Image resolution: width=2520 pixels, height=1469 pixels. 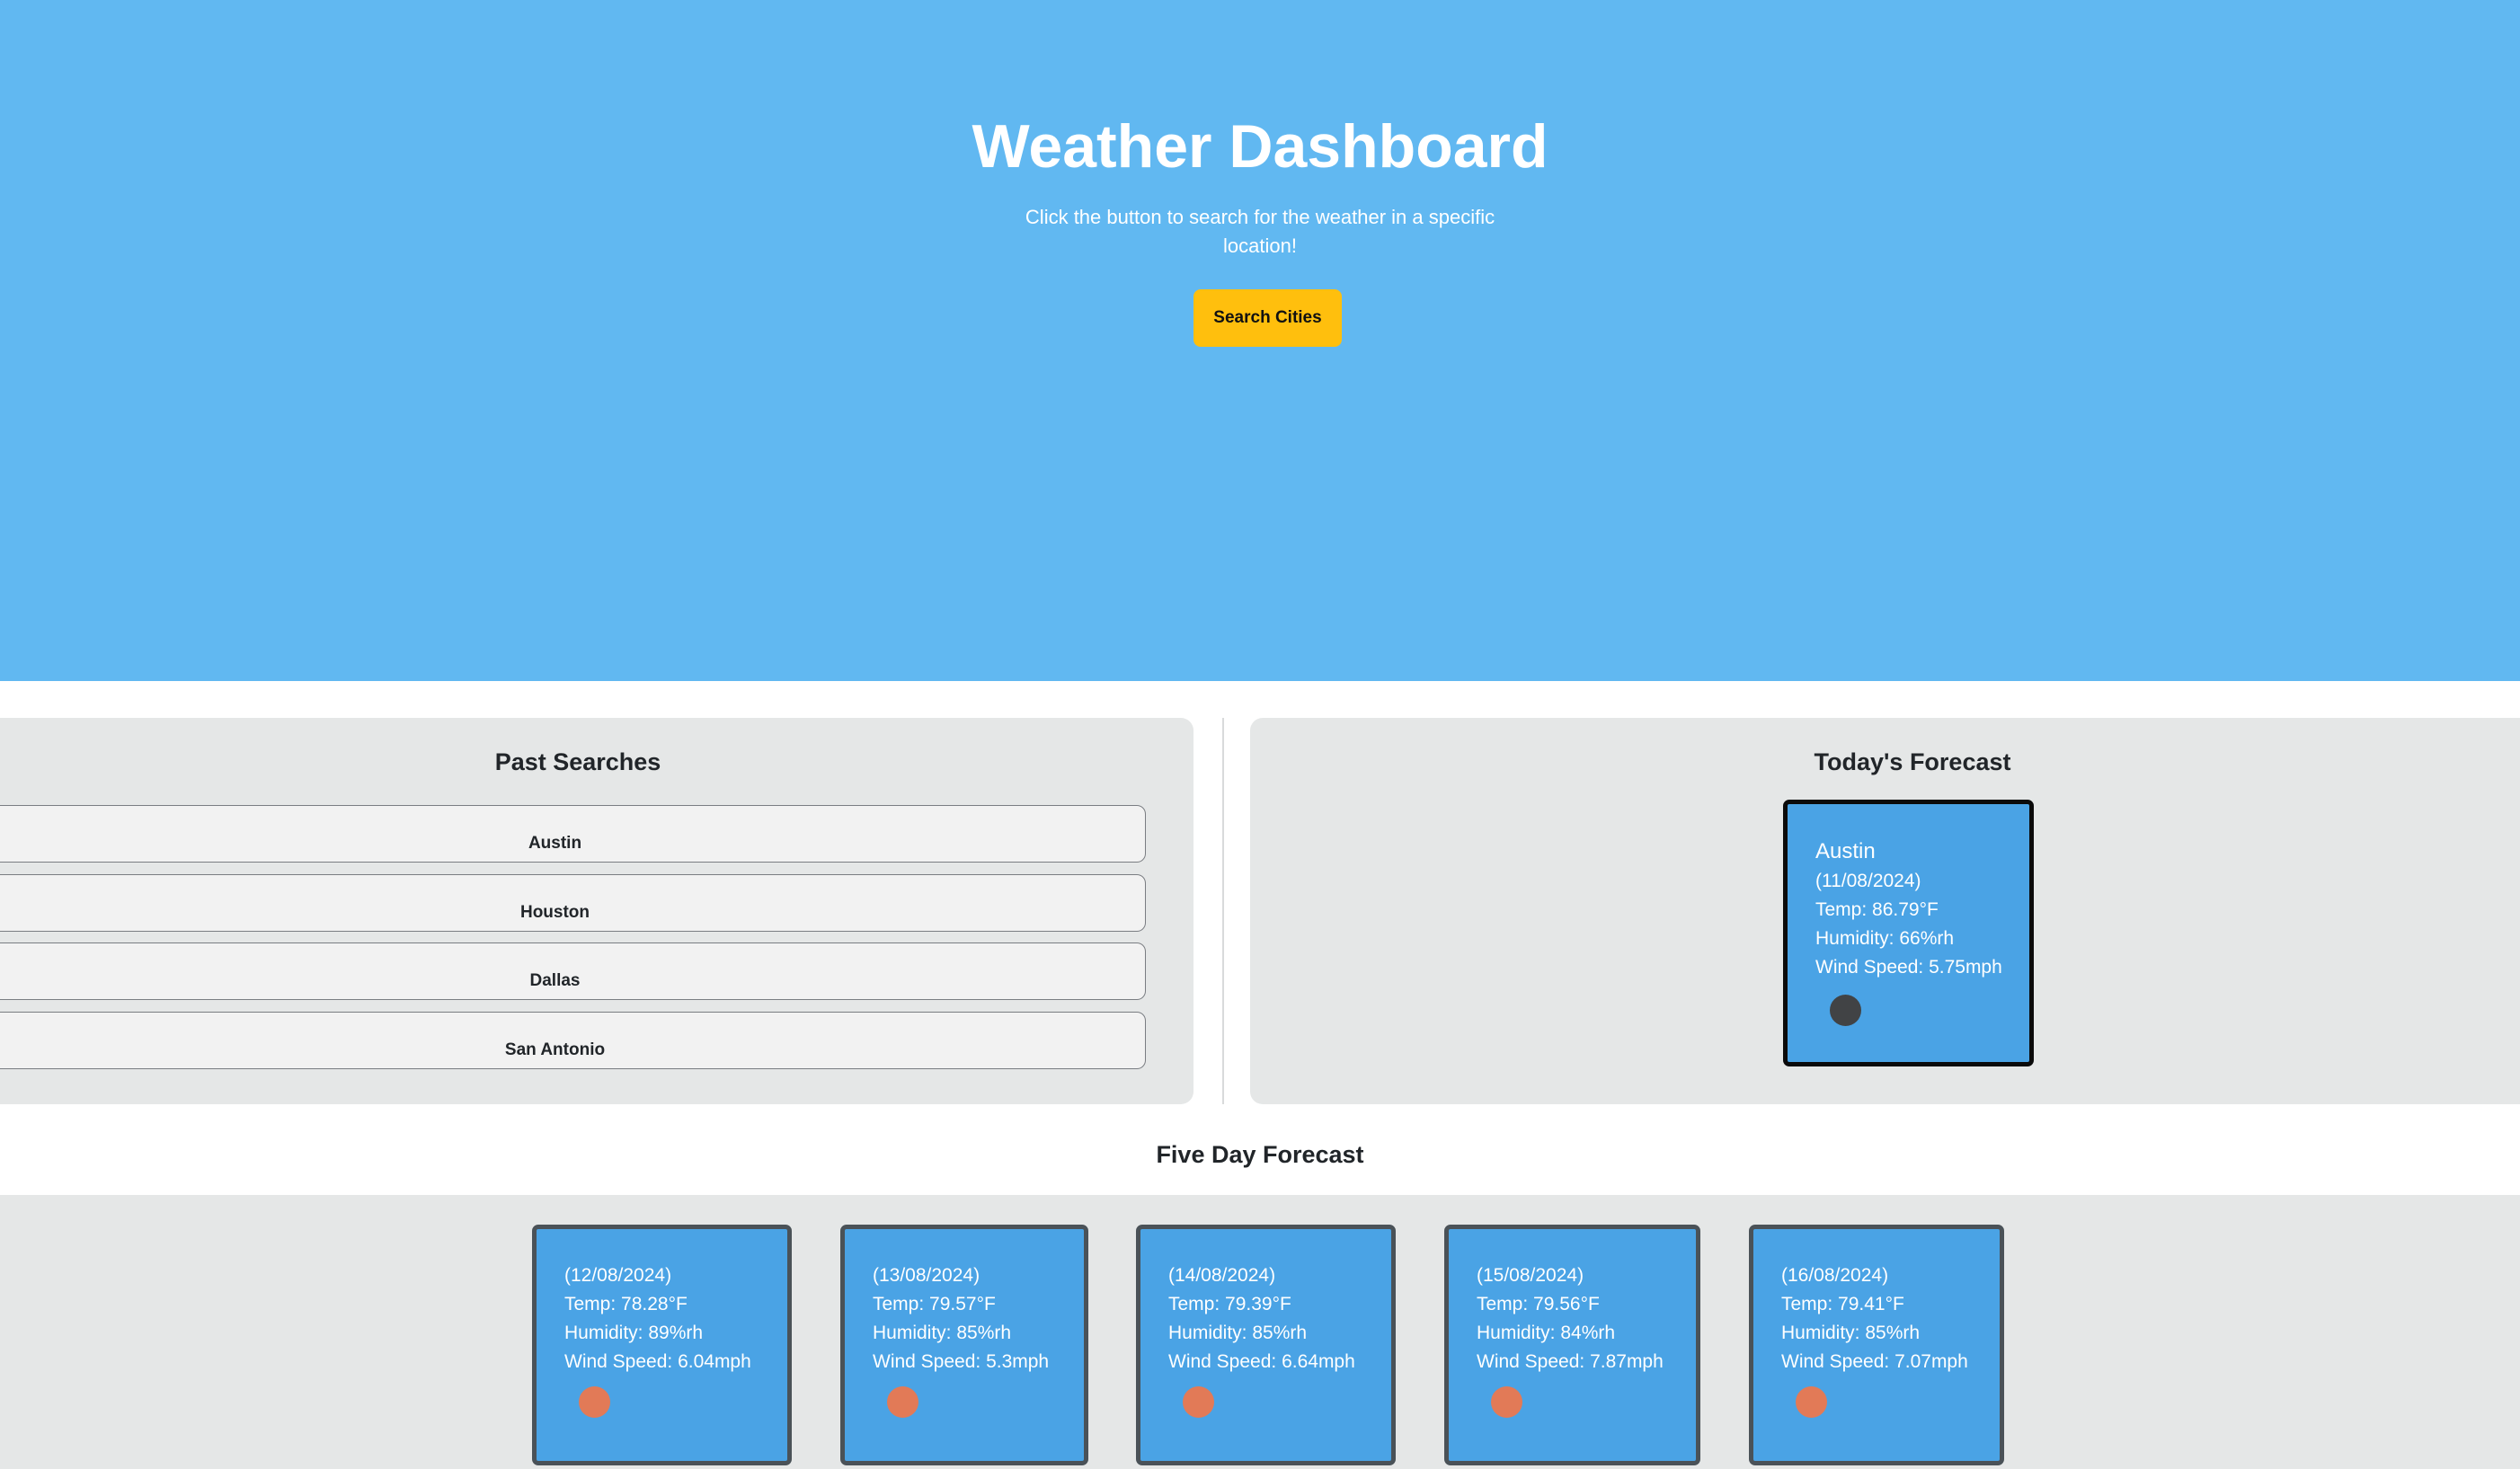 I want to click on forecast-humidity: Humidity: 84%rh, so click(x=1546, y=1333).